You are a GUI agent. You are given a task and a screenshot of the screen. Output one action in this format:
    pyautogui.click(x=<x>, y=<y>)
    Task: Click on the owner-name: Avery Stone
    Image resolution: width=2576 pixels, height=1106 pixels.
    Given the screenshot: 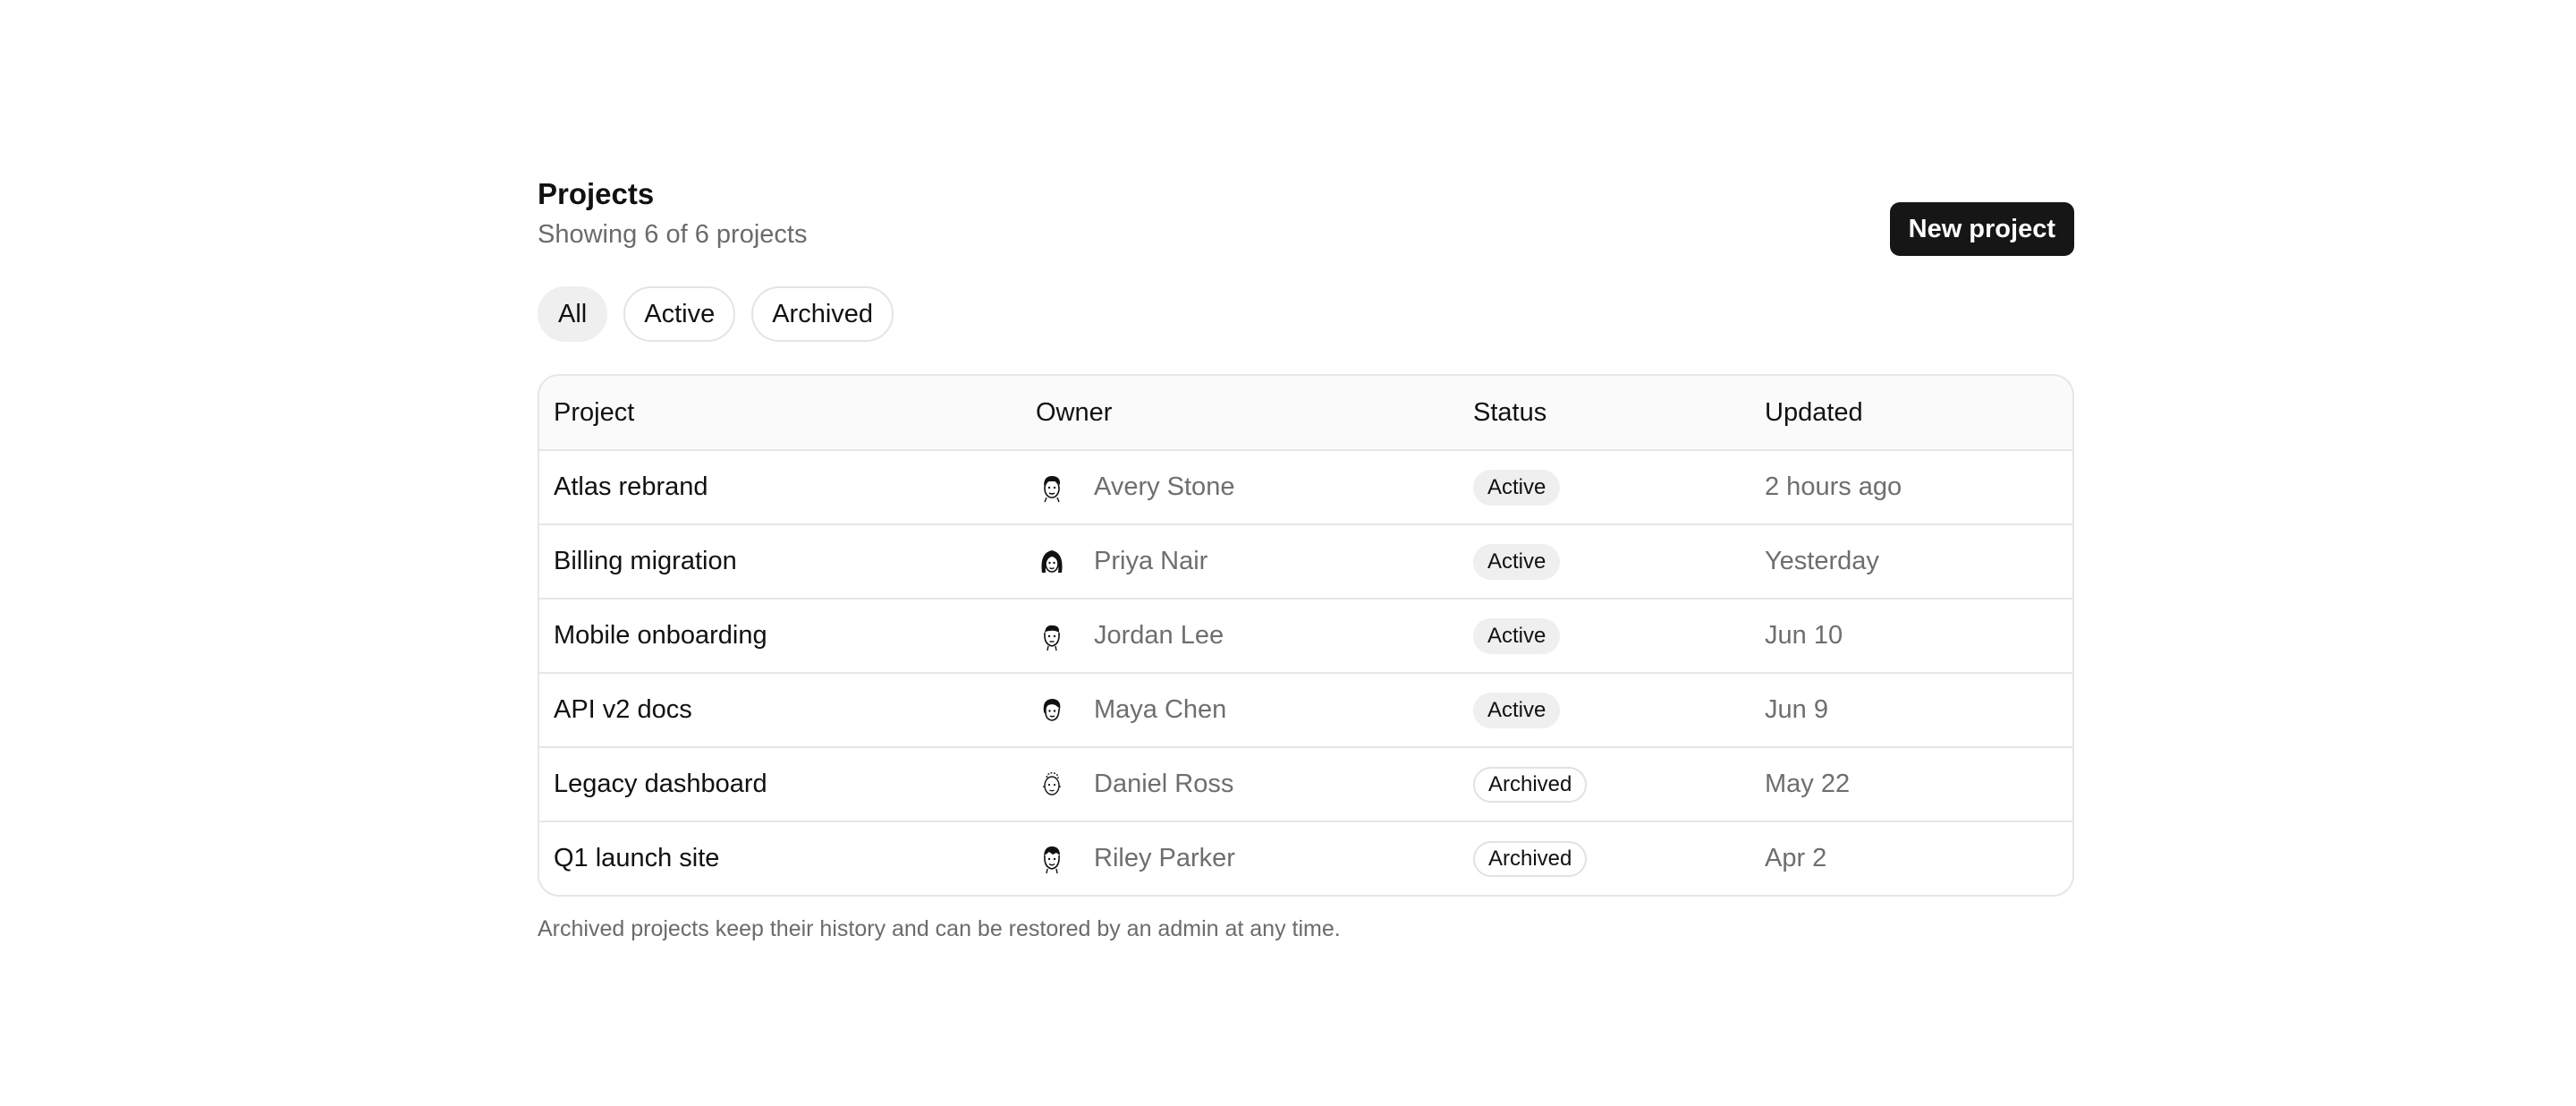 What is the action you would take?
    pyautogui.click(x=1164, y=486)
    